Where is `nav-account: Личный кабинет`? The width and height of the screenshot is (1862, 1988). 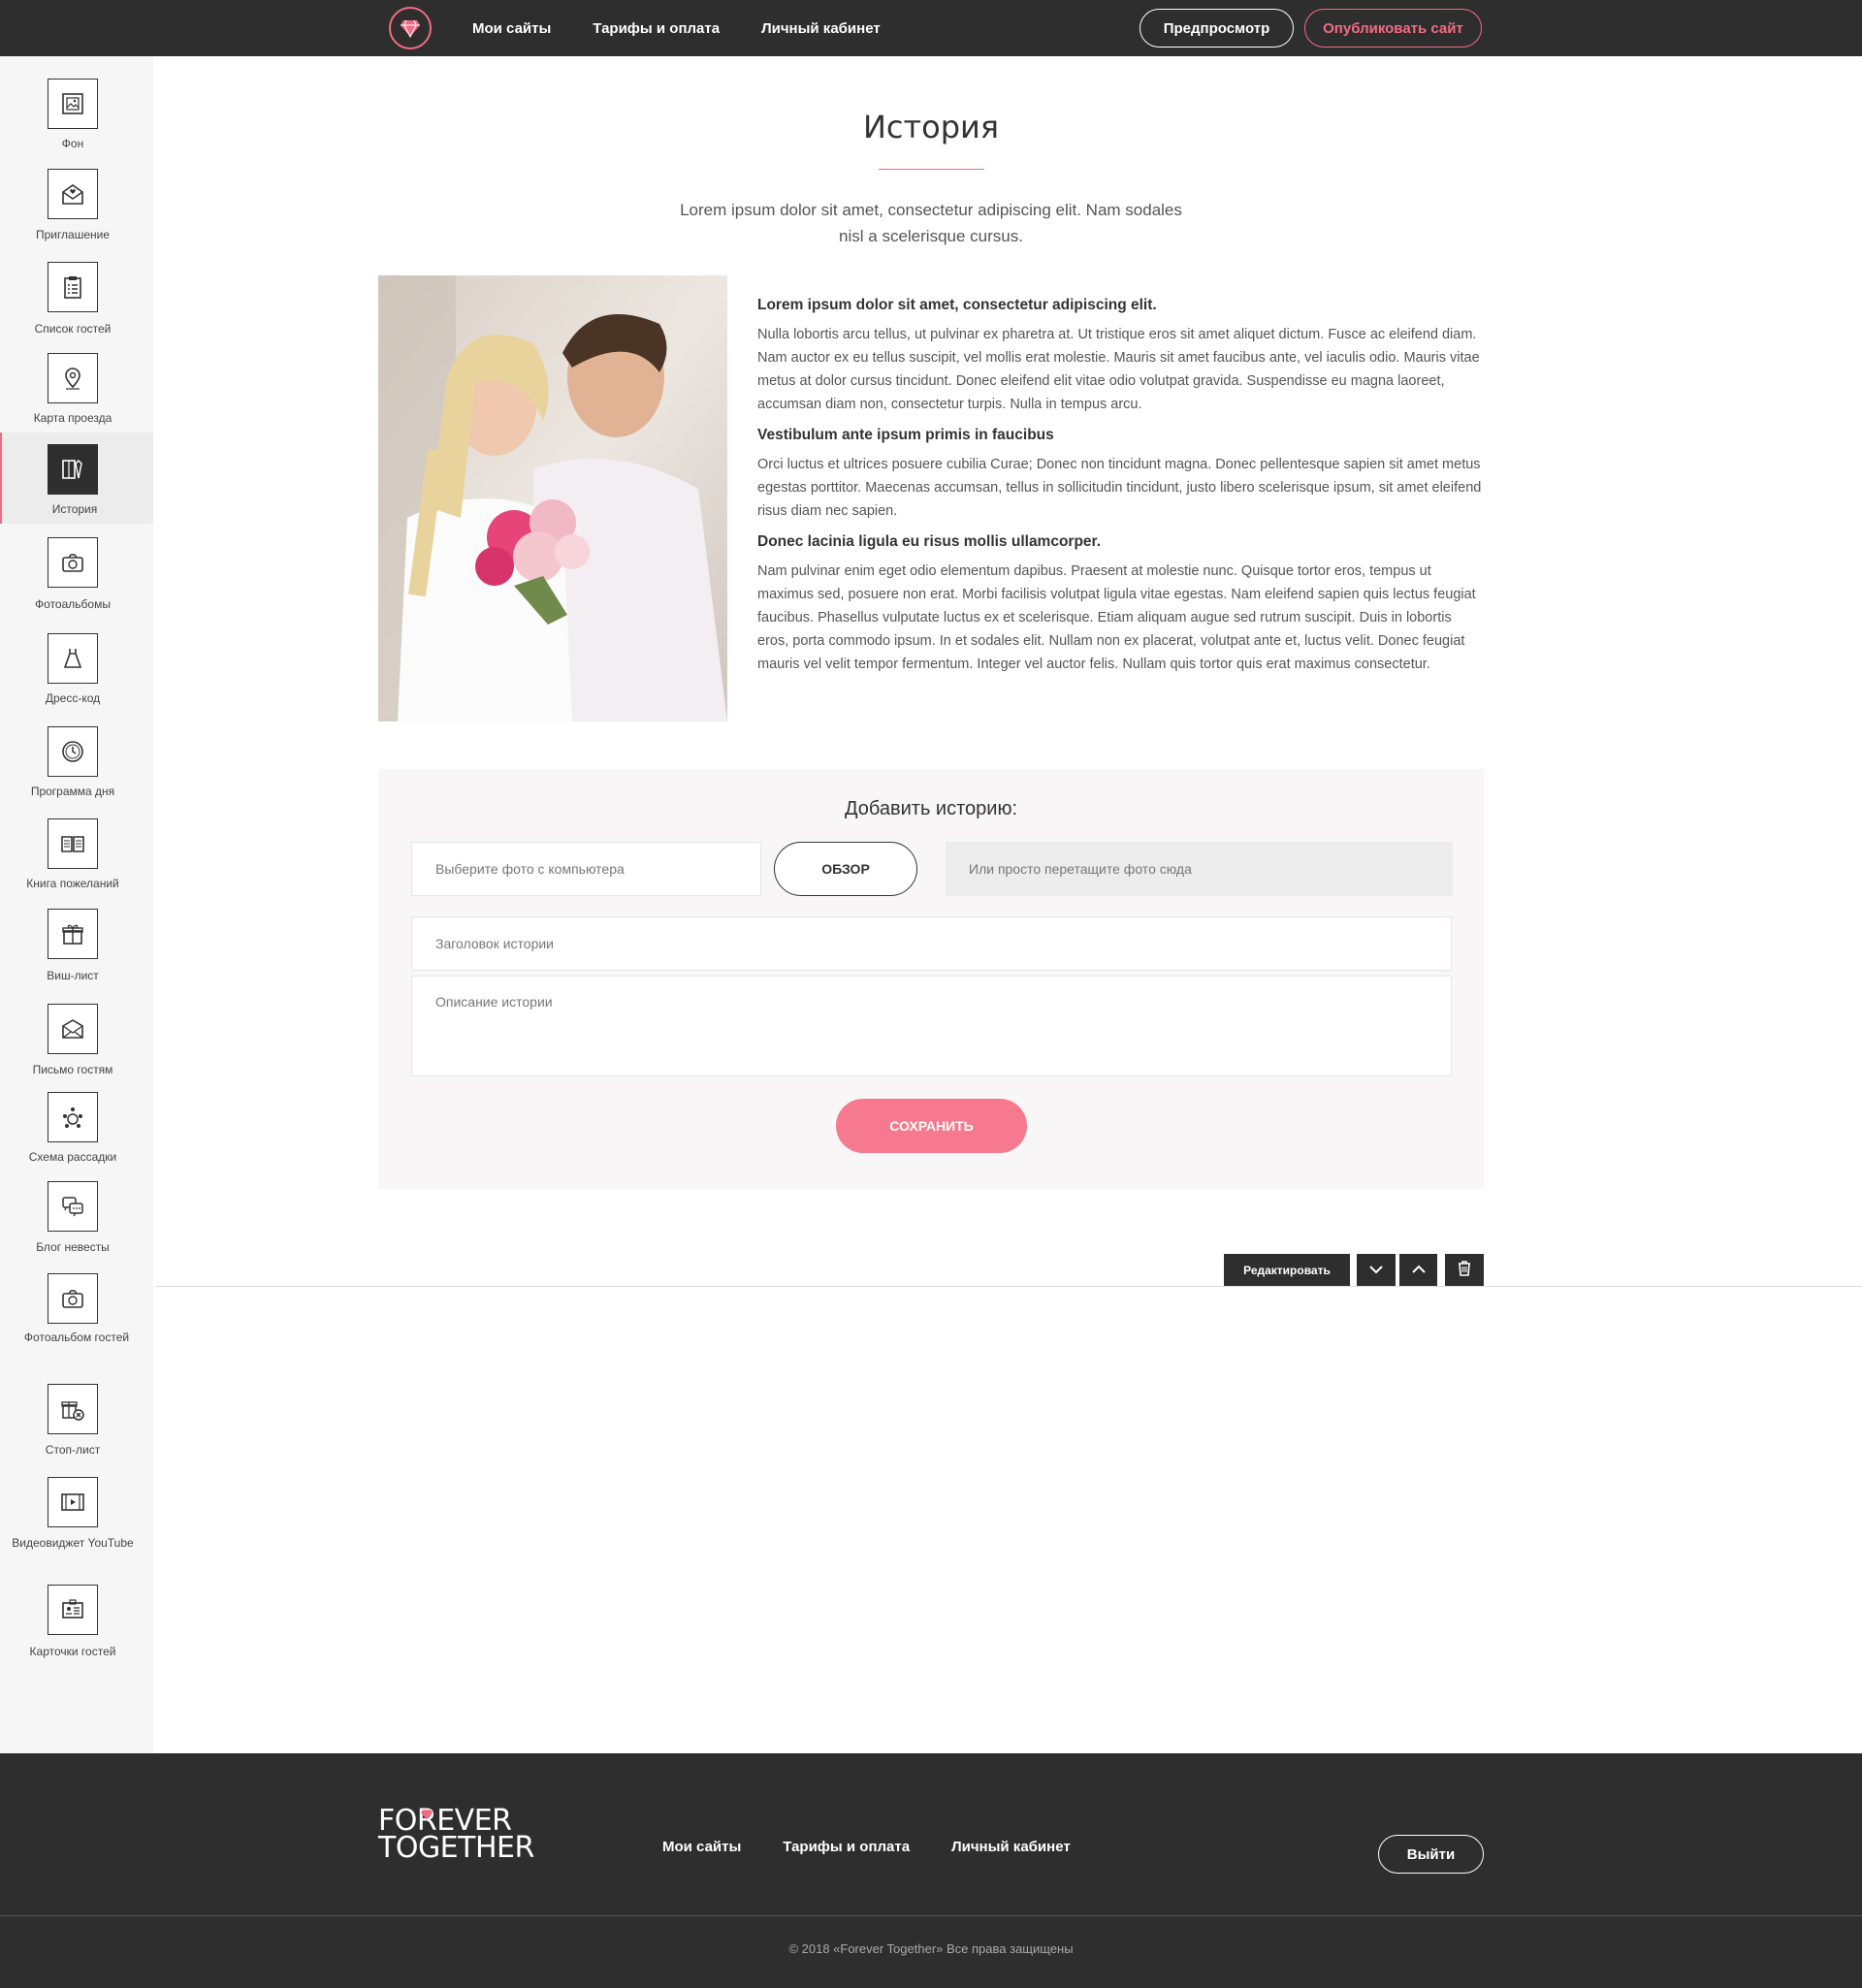
nav-account: Личный кабинет is located at coordinates (821, 28).